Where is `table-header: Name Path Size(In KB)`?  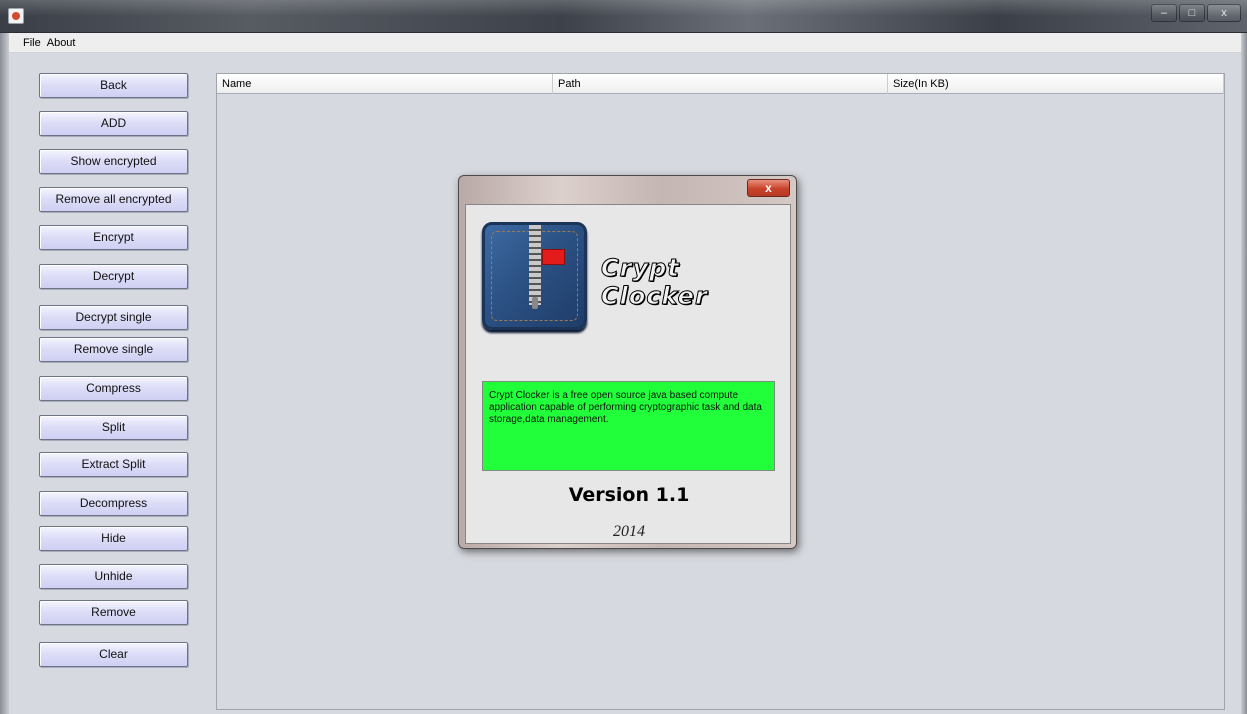 table-header: Name Path Size(In KB) is located at coordinates (720, 84).